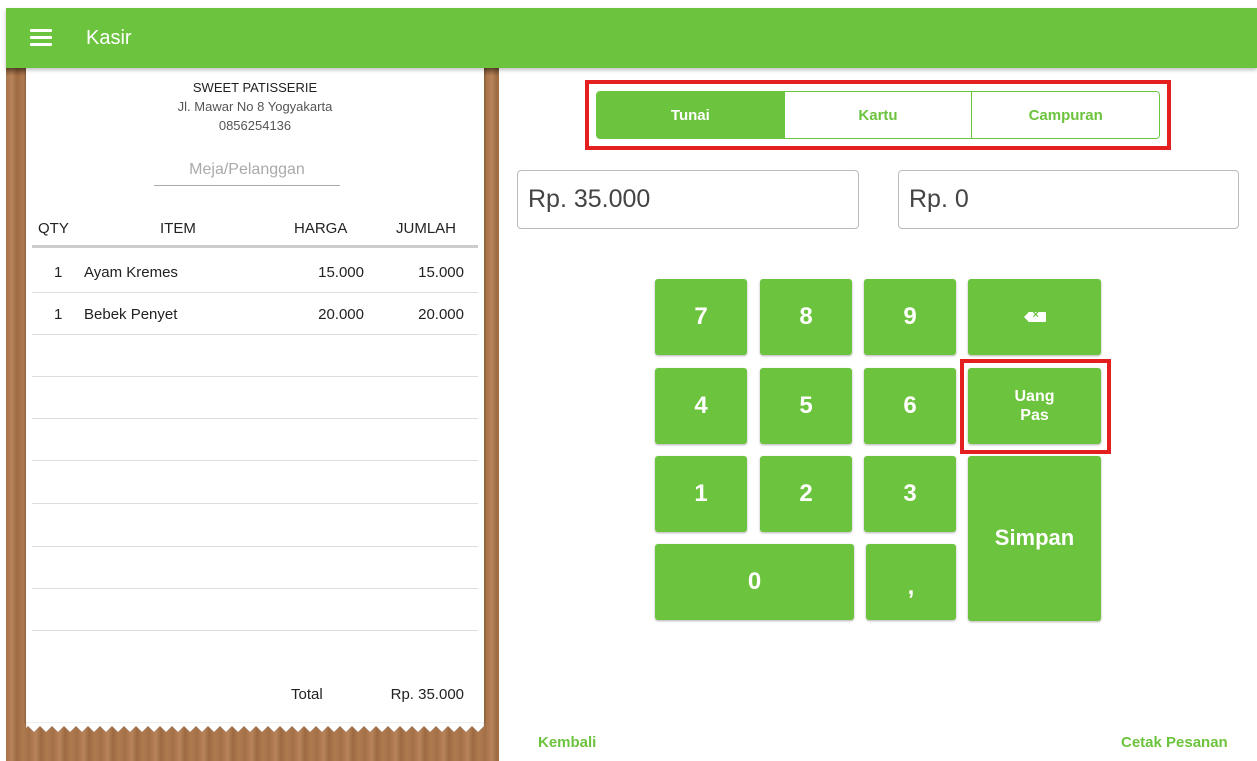 Image resolution: width=1257 pixels, height=761 pixels. Describe the element at coordinates (1034, 538) in the screenshot. I see `save-button: Simpan` at that location.